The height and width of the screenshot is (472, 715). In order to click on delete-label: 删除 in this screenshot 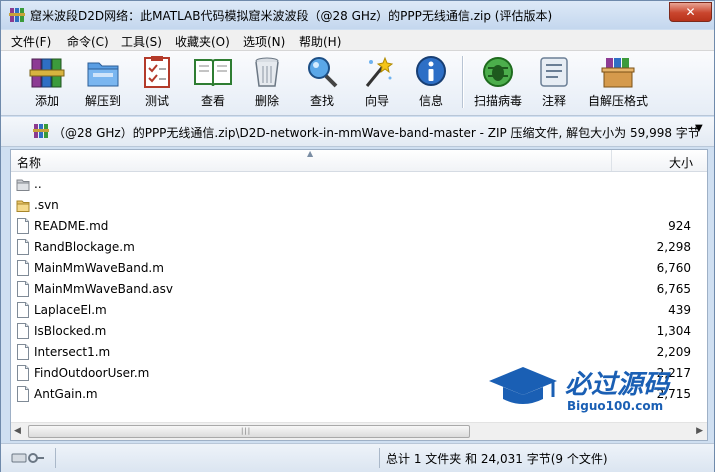, I will do `click(266, 101)`.